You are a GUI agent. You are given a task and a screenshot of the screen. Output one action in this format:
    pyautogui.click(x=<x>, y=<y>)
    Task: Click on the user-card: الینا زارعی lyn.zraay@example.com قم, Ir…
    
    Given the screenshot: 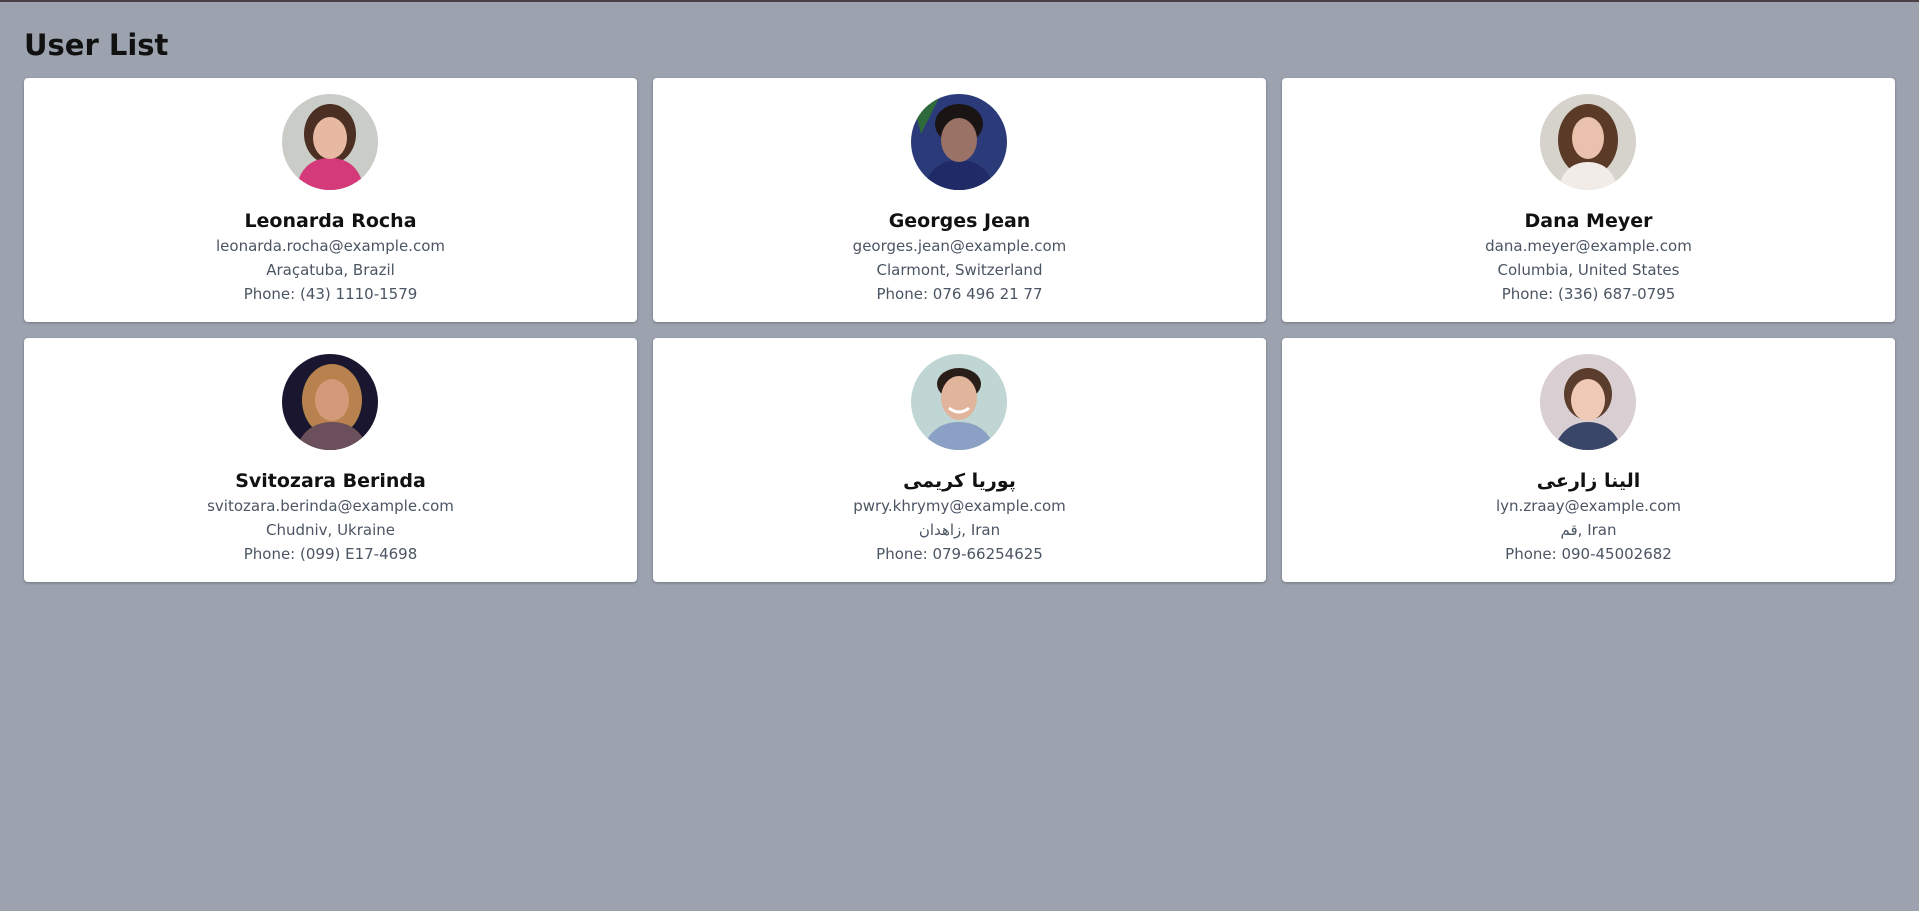 What is the action you would take?
    pyautogui.click(x=1588, y=460)
    